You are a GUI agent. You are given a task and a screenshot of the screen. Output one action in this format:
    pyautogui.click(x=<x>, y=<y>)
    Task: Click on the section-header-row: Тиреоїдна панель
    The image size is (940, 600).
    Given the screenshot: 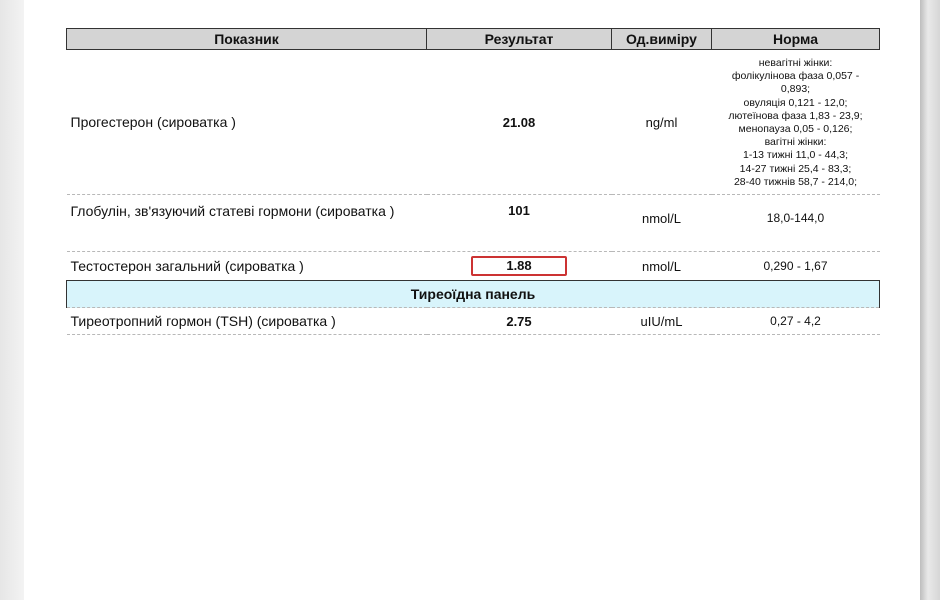 What is the action you would take?
    pyautogui.click(x=473, y=294)
    